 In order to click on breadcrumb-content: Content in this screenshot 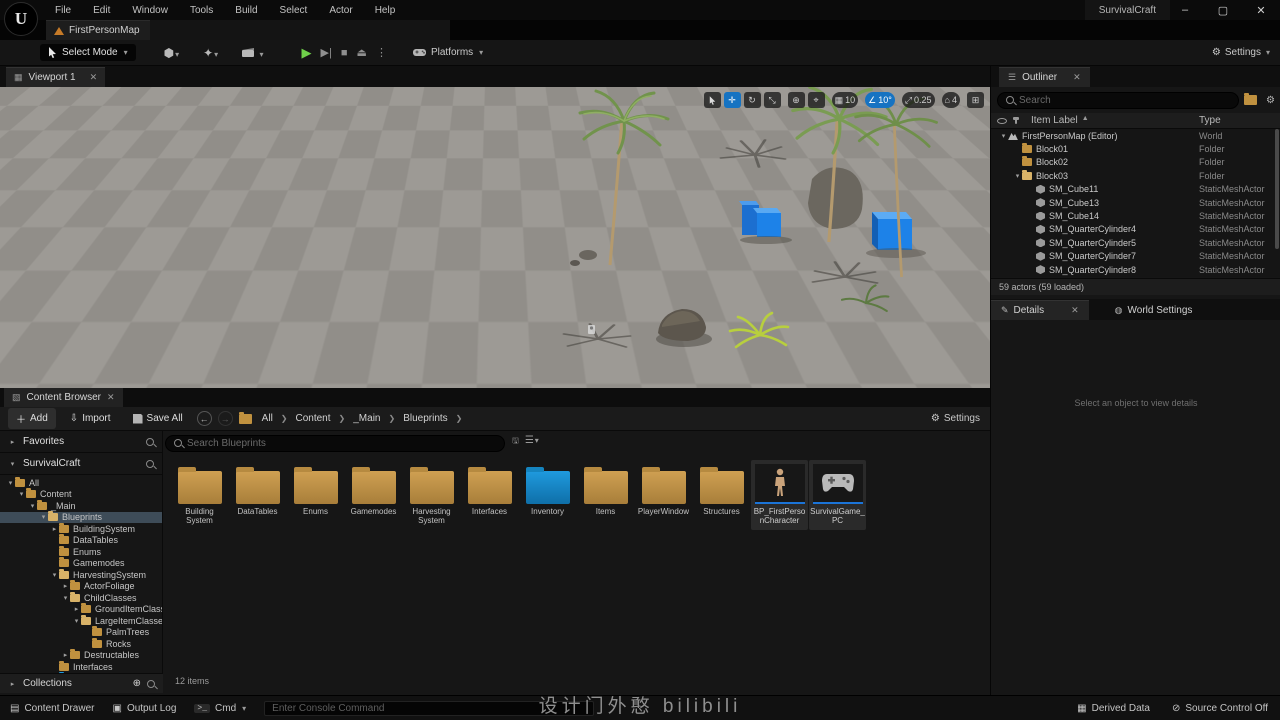, I will do `click(313, 418)`.